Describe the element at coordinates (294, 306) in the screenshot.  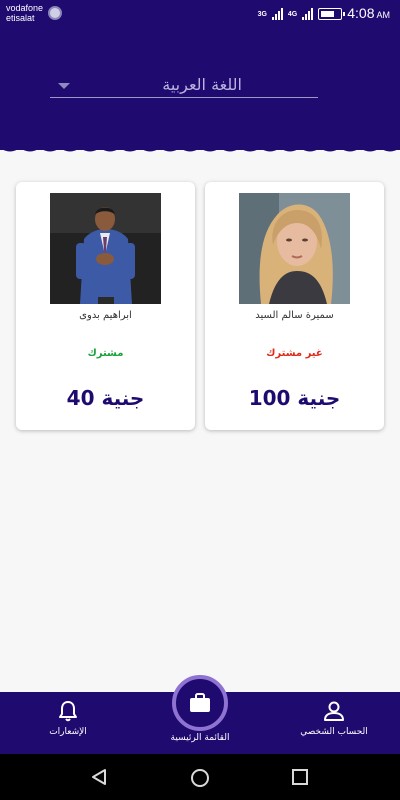
I see `teacher-card: سميرة سالم السيد غير مشترك جنية 100` at that location.